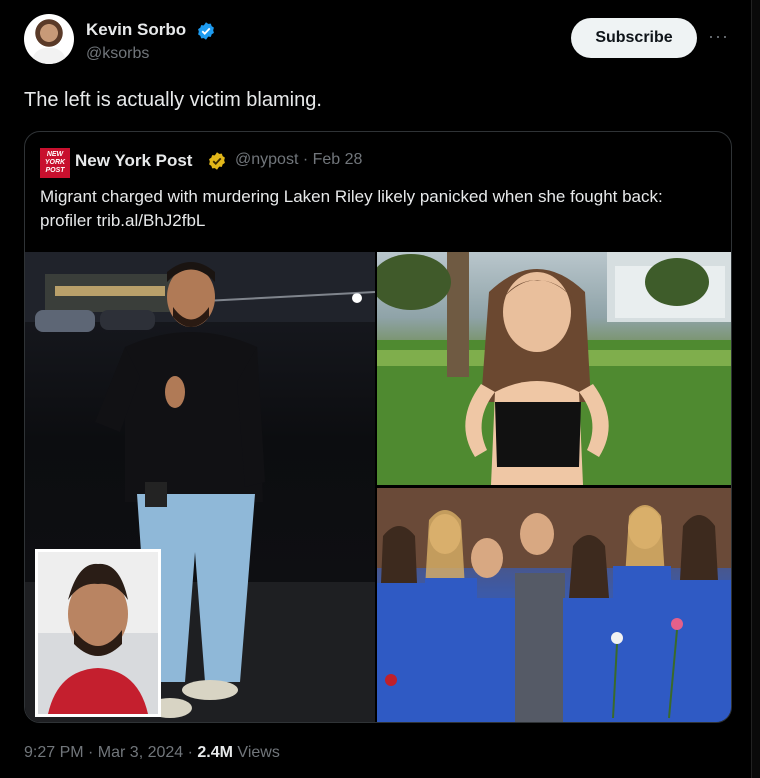 The width and height of the screenshot is (760, 778). What do you see at coordinates (136, 30) in the screenshot?
I see `author-name: Kevin Sorbo` at bounding box center [136, 30].